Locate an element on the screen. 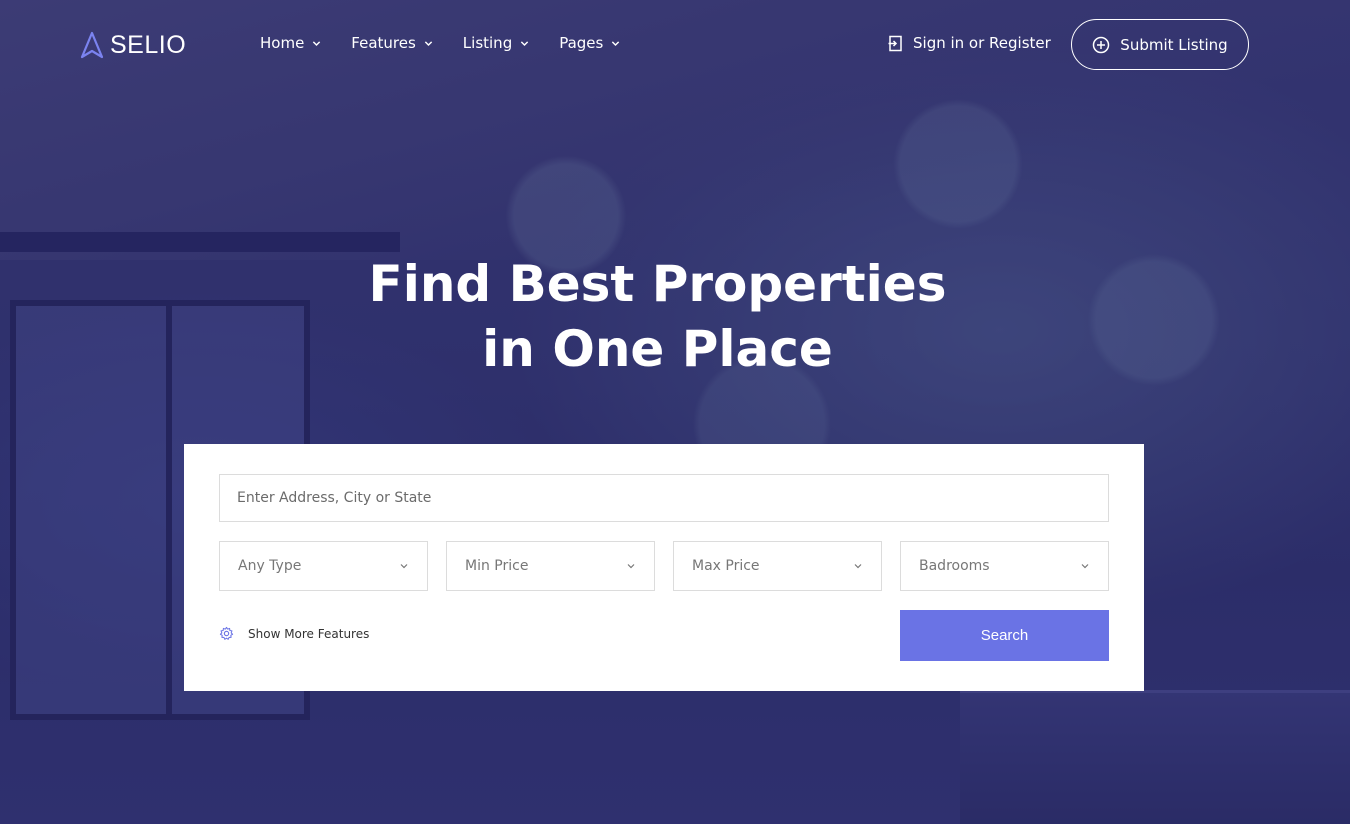 The image size is (1350, 824). nav-item-home: Home is located at coordinates (290, 43).